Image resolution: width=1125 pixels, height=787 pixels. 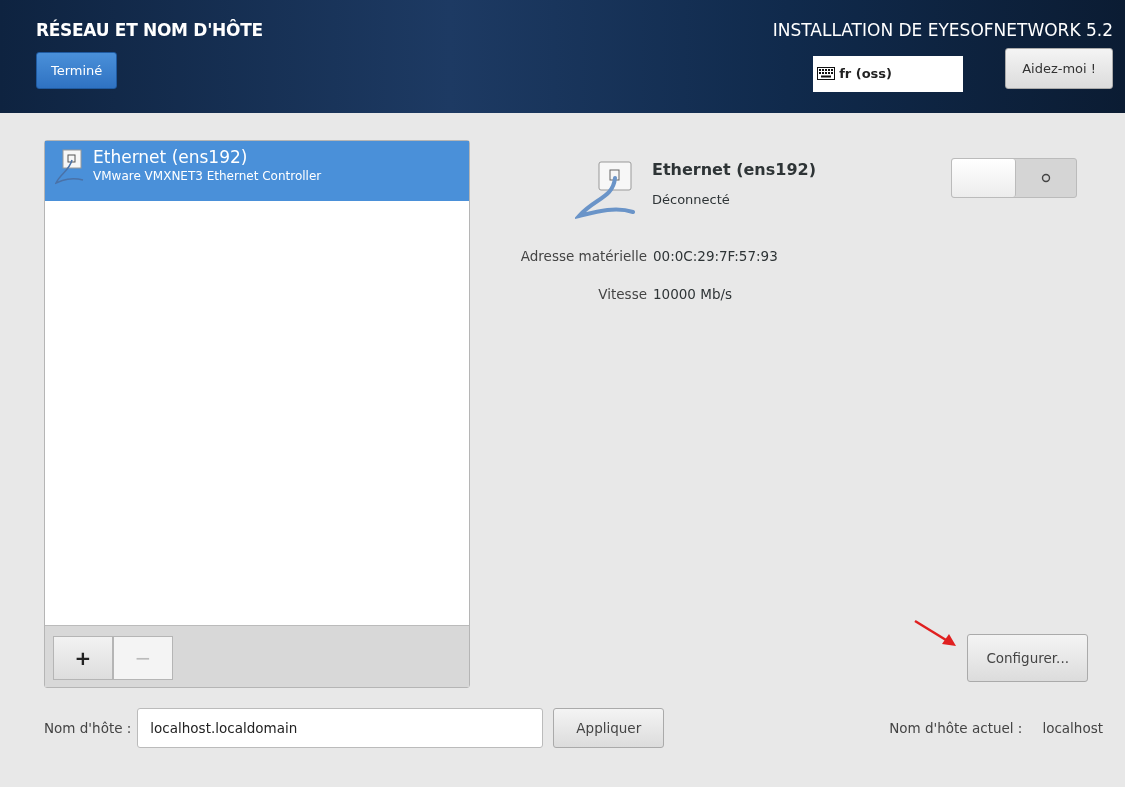 I want to click on product-title: INSTALLATION DE EYESOFNETWORK 5.2, so click(x=942, y=30).